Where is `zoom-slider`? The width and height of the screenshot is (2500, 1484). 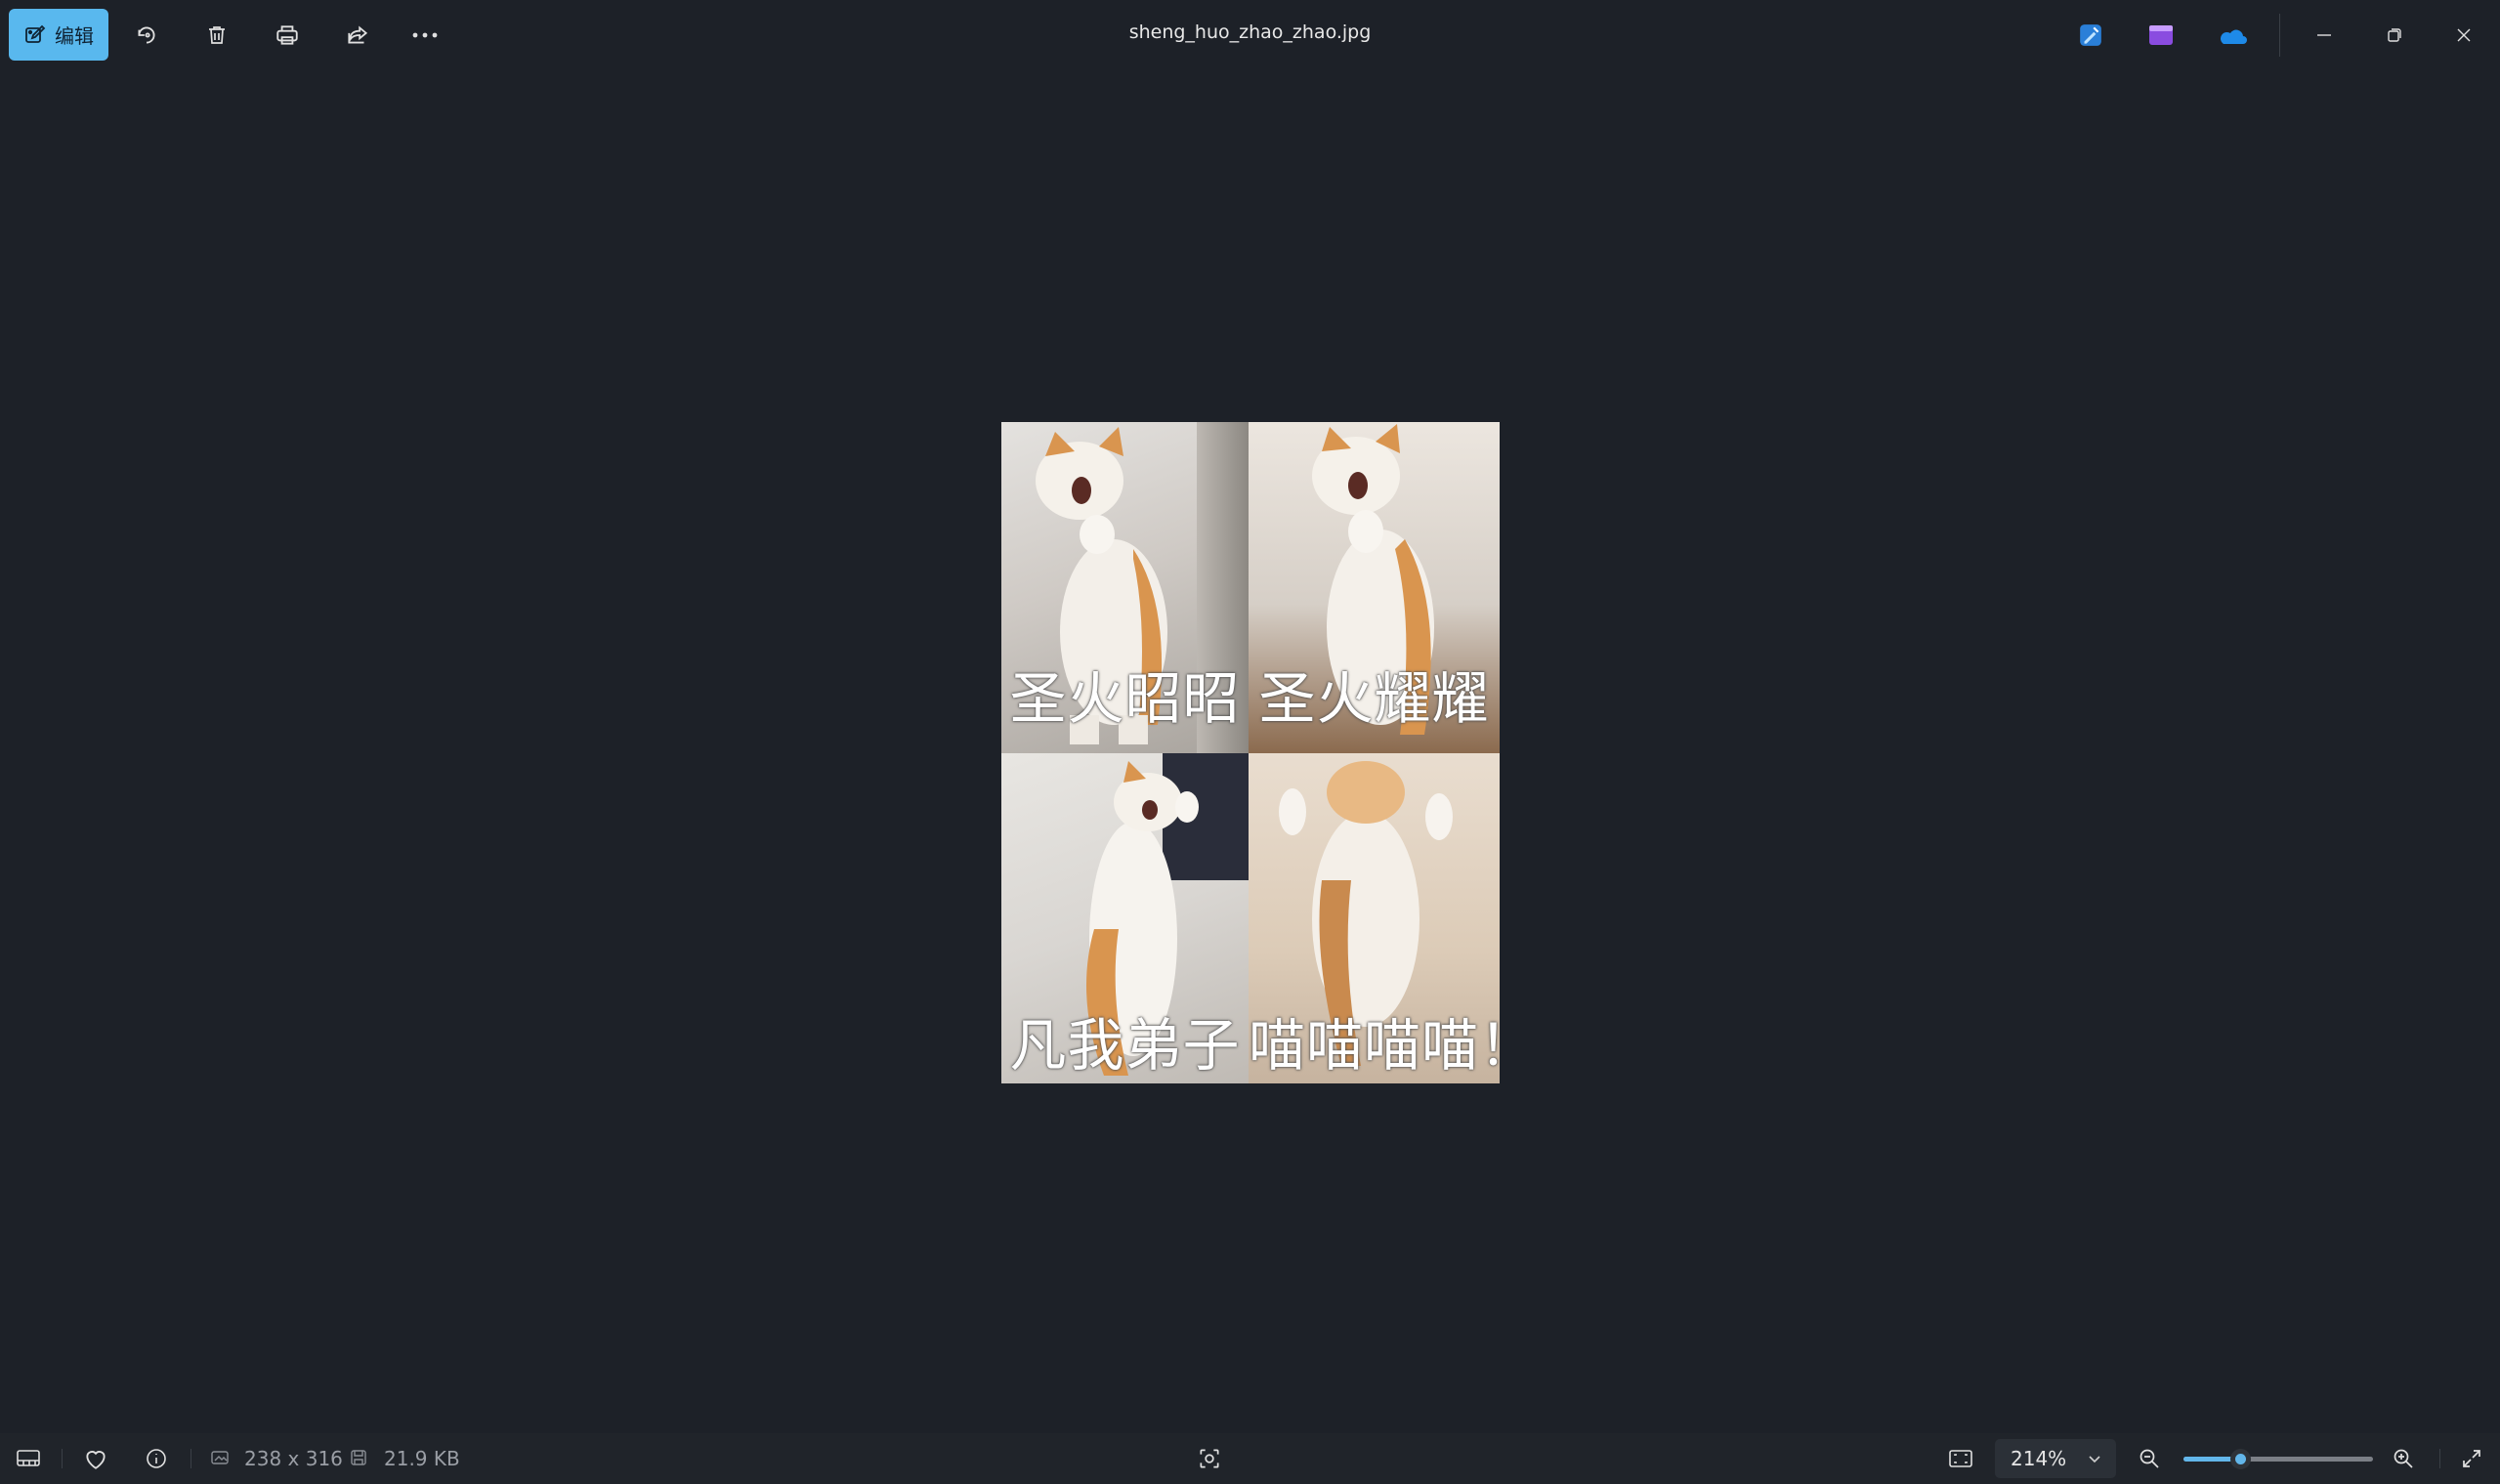 zoom-slider is located at coordinates (2278, 1459).